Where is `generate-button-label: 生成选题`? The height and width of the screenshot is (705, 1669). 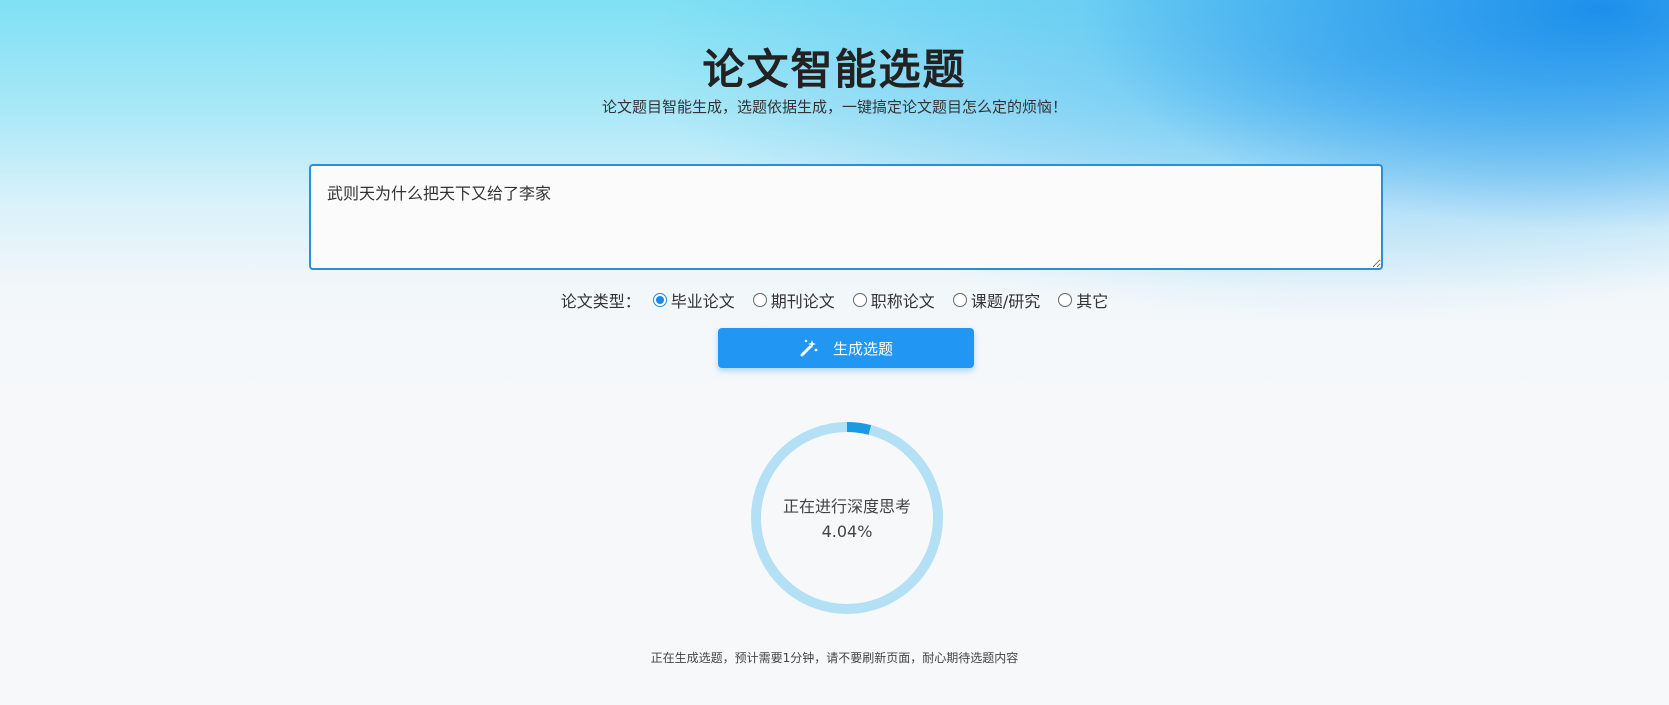
generate-button-label: 生成选题 is located at coordinates (862, 348).